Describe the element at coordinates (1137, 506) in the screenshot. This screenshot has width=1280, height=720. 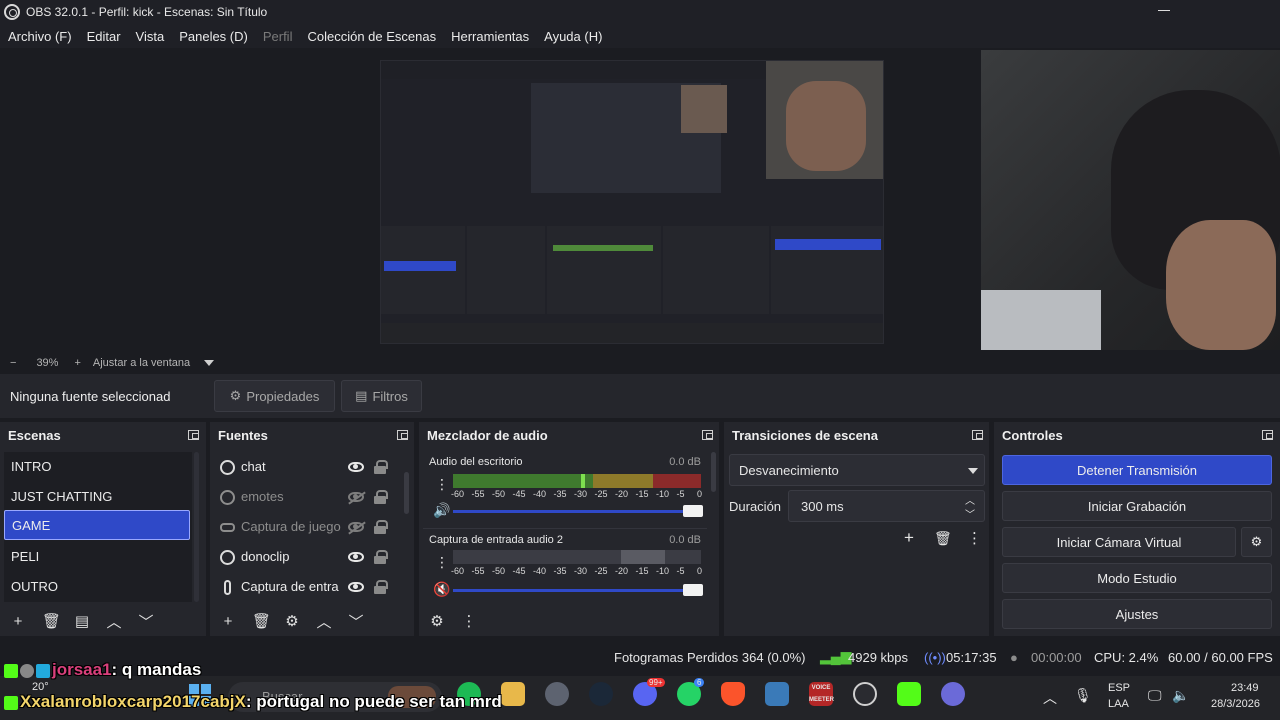
I see `start-recording-button: Iniciar Grabación` at that location.